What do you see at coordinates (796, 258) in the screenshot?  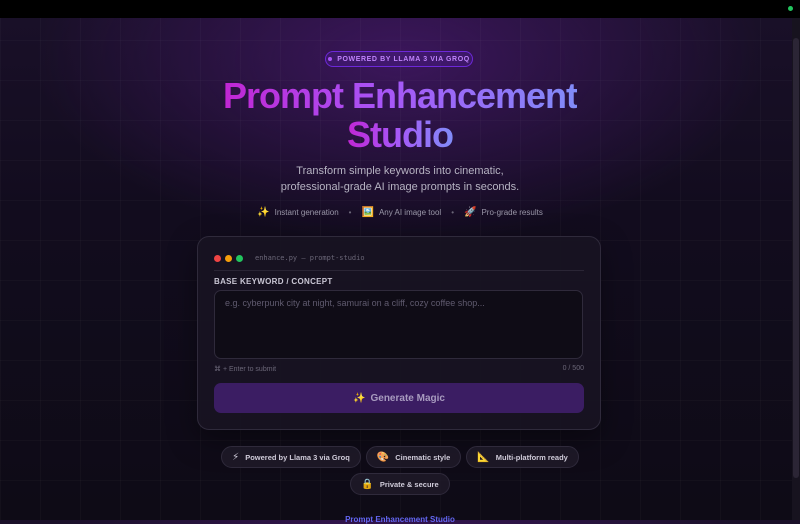 I see `scrollbar-thumb` at bounding box center [796, 258].